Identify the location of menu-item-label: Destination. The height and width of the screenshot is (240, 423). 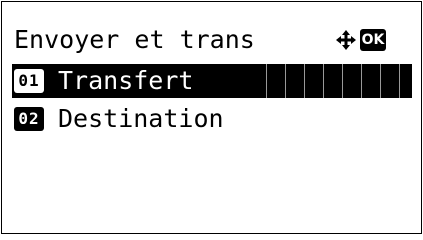
(141, 118).